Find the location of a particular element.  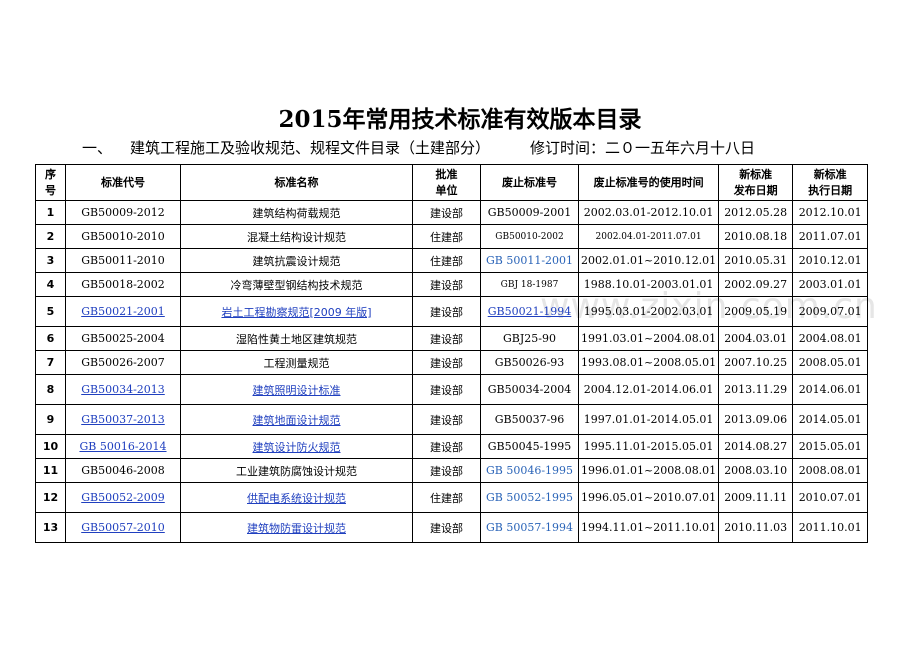

old-code-link: GB50021-1994 is located at coordinates (530, 311).